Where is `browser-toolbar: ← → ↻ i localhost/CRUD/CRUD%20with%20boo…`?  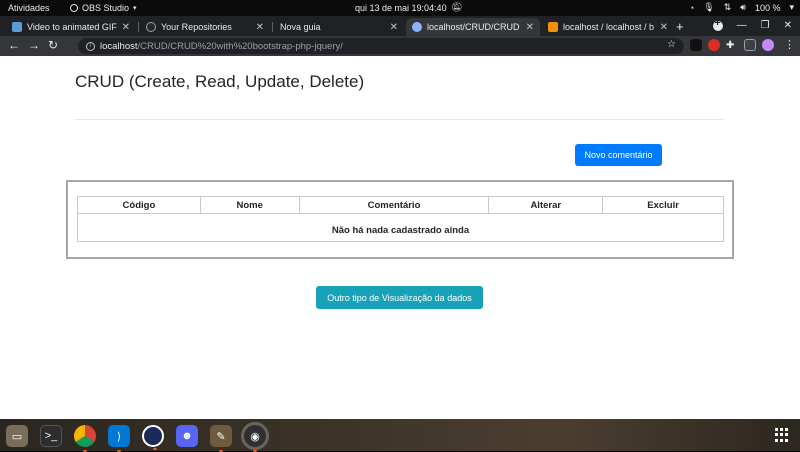 browser-toolbar: ← → ↻ i localhost/CRUD/CRUD%20with%20boo… is located at coordinates (400, 46).